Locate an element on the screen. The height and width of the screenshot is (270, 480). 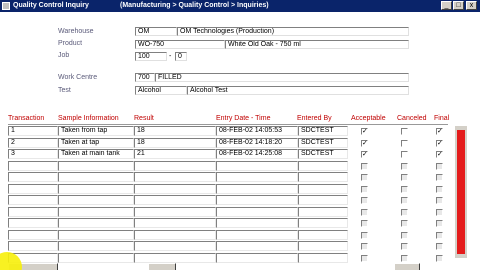
test-code-field: Alcohol is located at coordinates (161, 90).